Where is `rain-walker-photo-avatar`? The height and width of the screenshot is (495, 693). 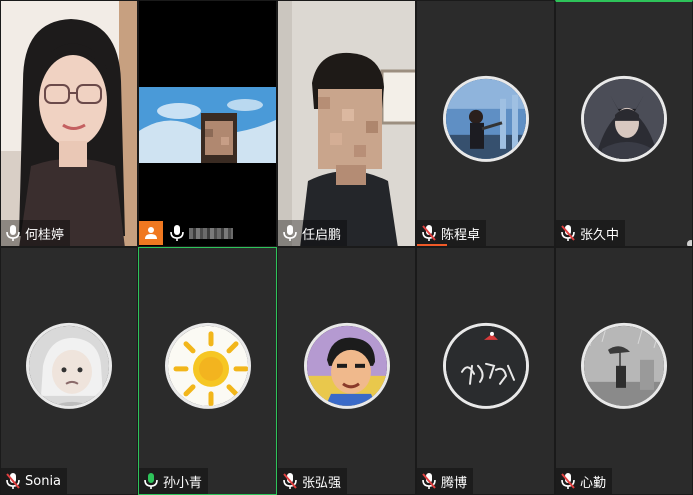
rain-walker-photo-avatar is located at coordinates (624, 365).